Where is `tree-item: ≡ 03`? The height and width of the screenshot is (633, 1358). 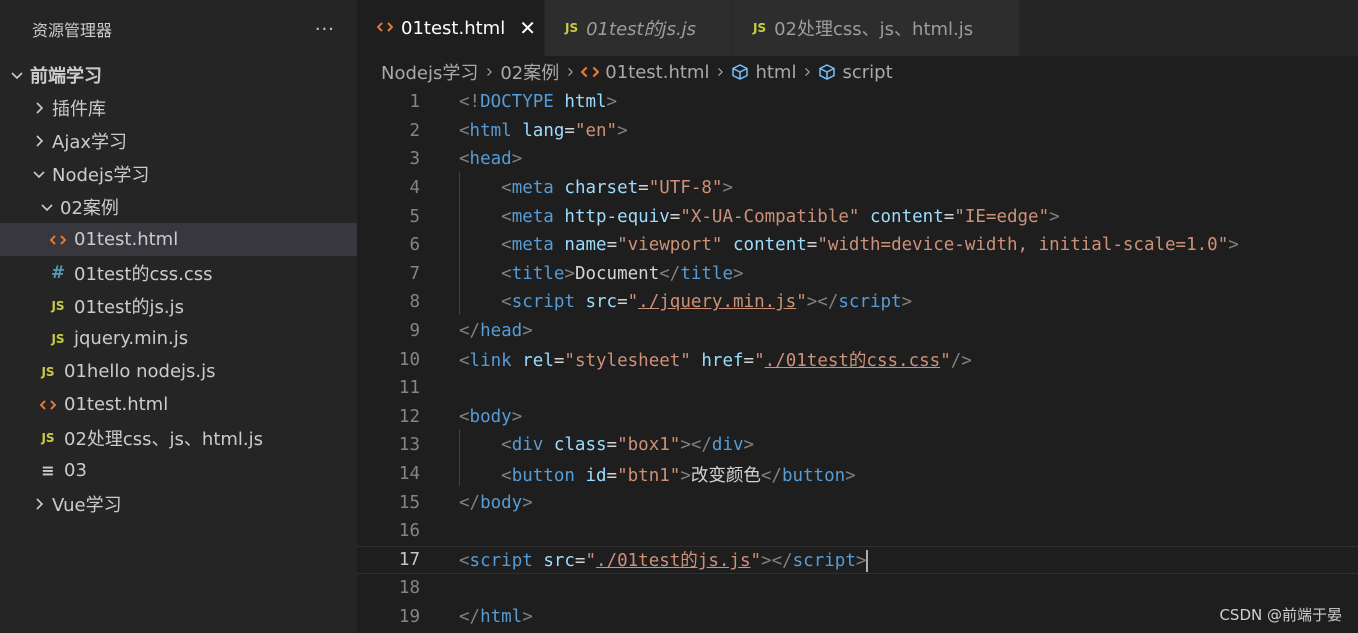
tree-item: ≡ 03 is located at coordinates (178, 470).